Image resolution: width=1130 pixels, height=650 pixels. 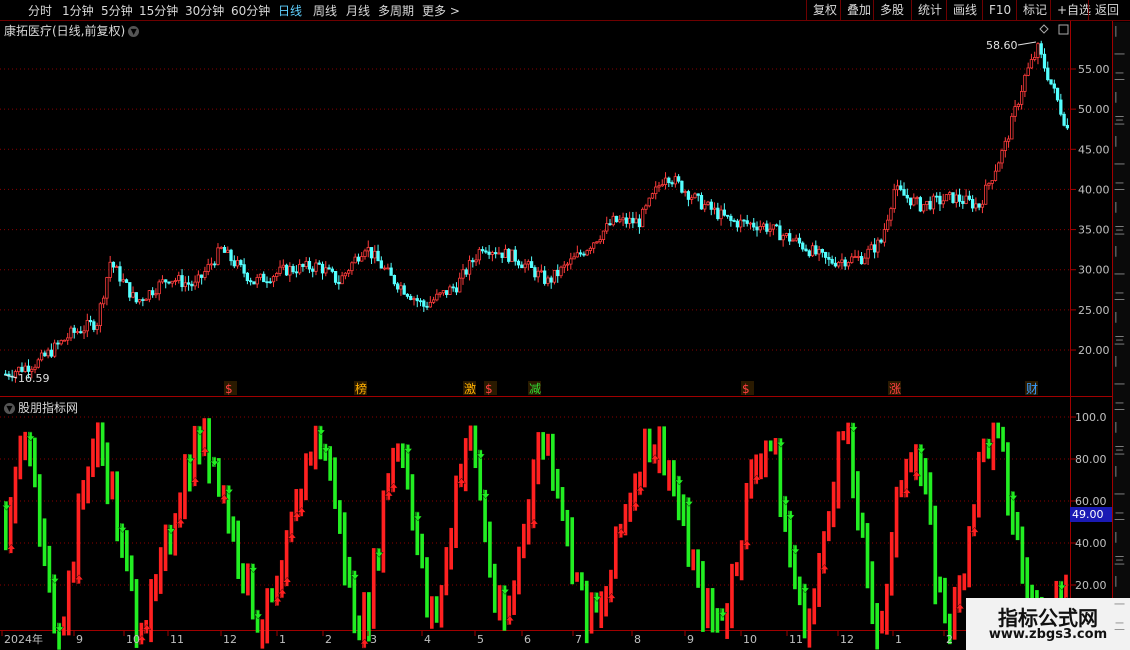 What do you see at coordinates (229, 389) in the screenshot?
I see `event-marker: $` at bounding box center [229, 389].